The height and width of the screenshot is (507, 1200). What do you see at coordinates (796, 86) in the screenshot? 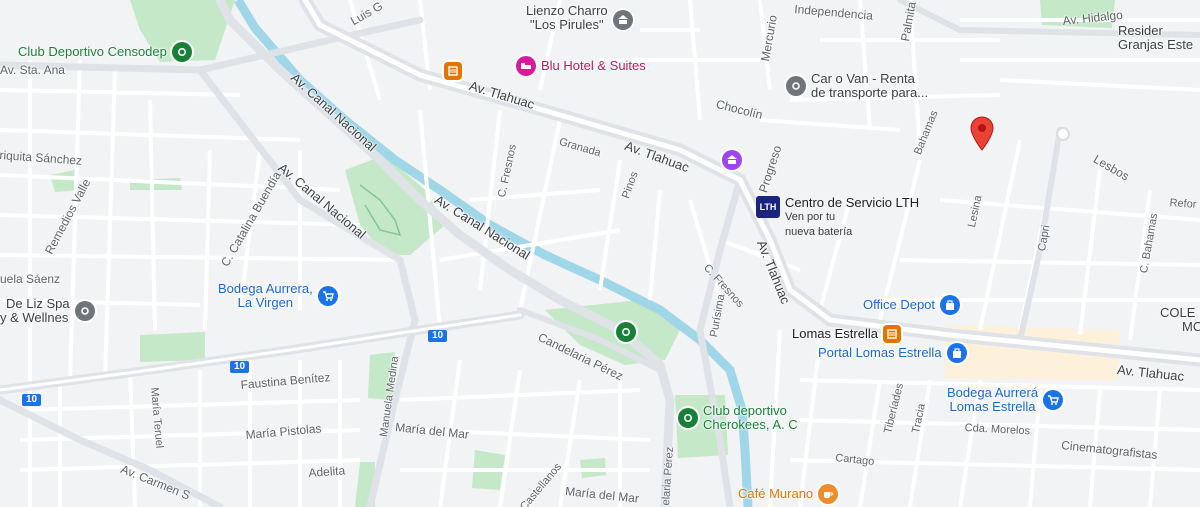
I see `place-icon` at bounding box center [796, 86].